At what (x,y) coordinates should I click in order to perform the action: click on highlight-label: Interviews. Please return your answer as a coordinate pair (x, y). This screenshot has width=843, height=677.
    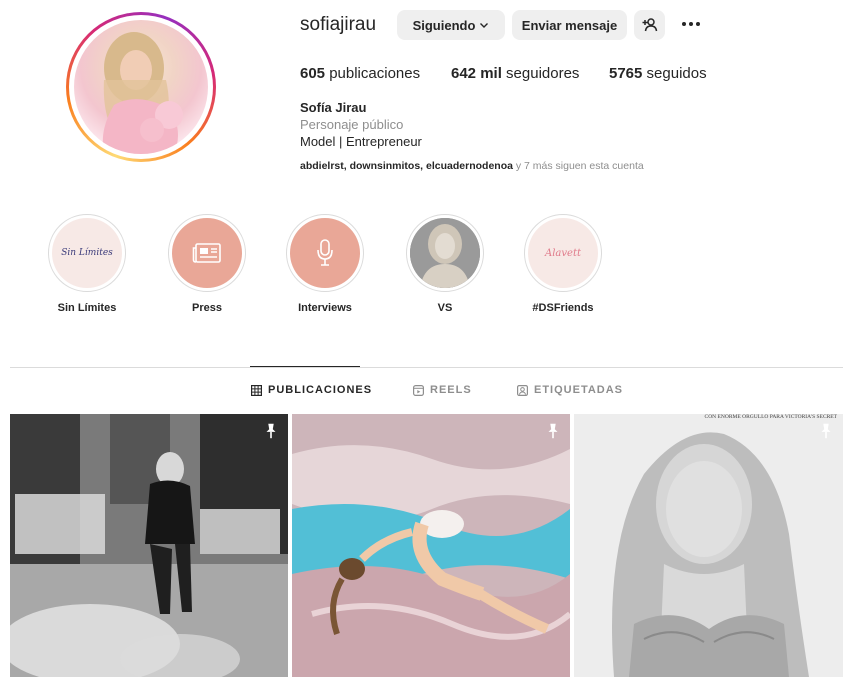
    Looking at the image, I should click on (325, 308).